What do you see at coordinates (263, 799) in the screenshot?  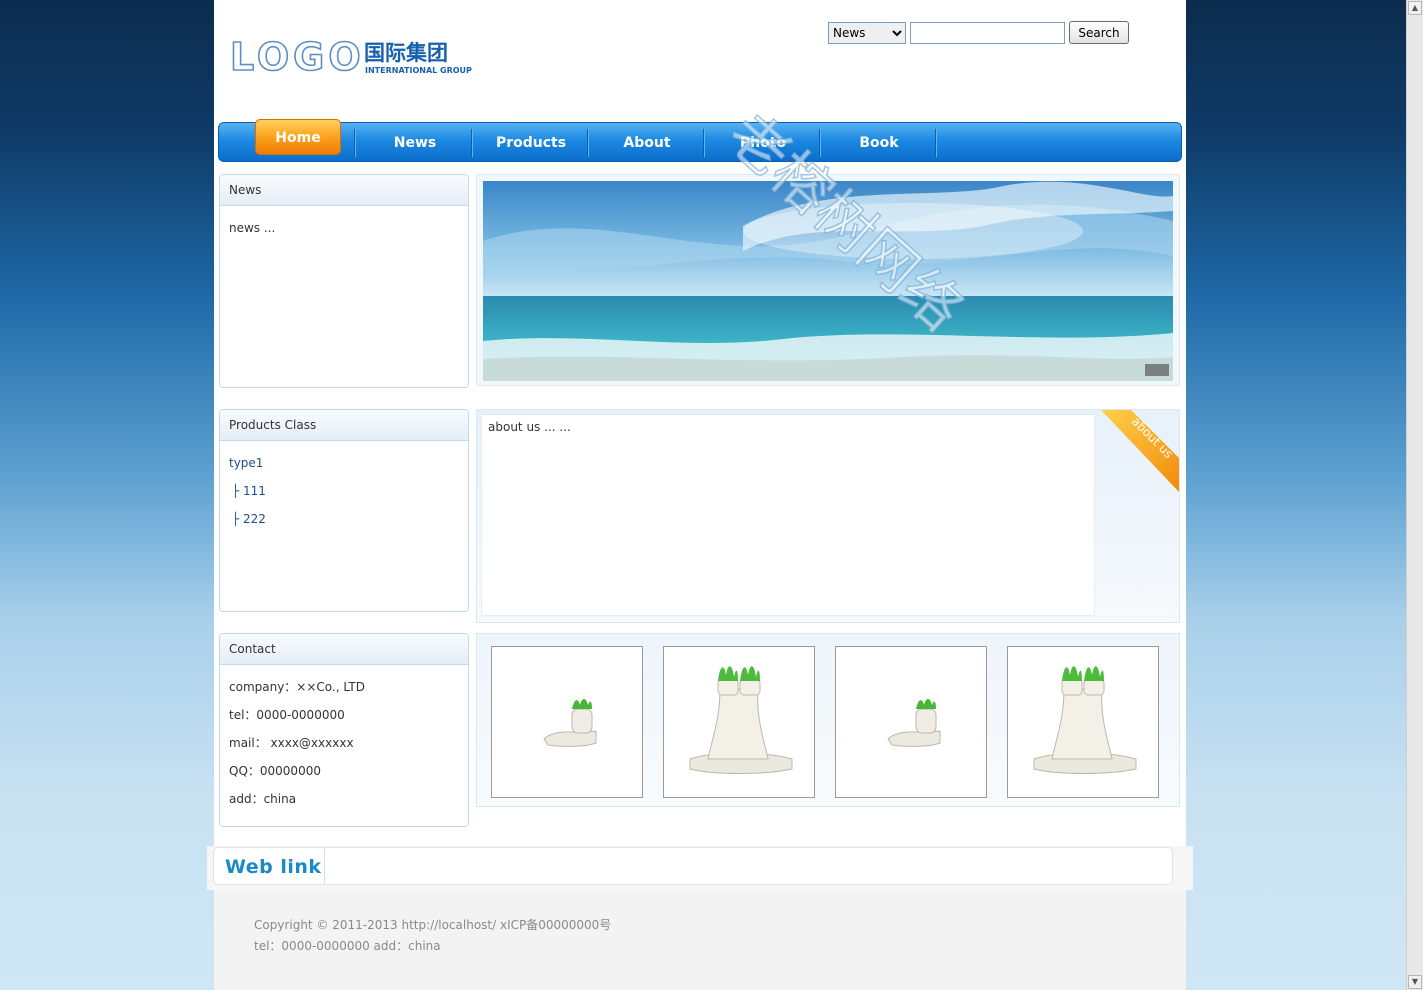 I see `contact-address: add：china` at bounding box center [263, 799].